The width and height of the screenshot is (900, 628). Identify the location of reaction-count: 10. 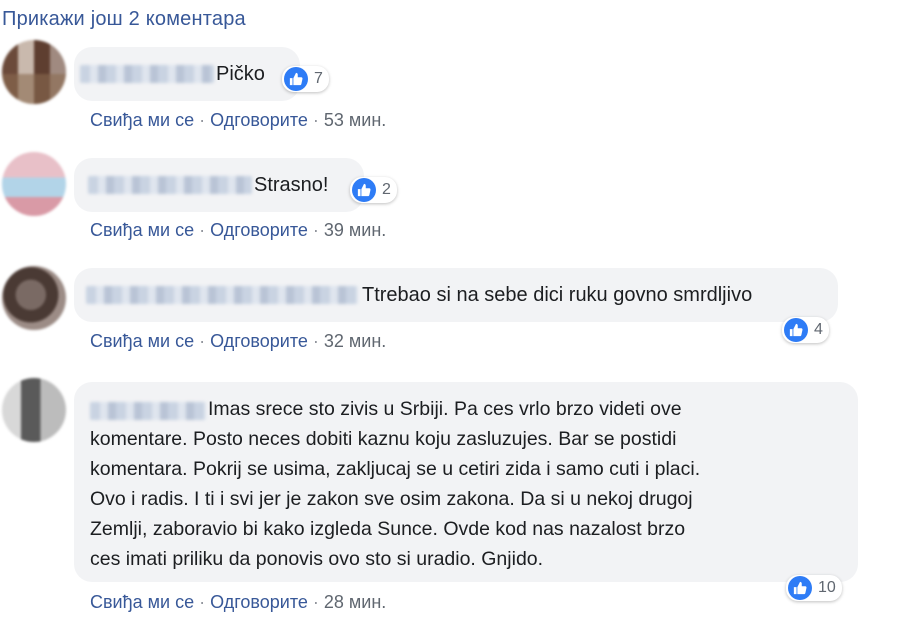
(814, 588).